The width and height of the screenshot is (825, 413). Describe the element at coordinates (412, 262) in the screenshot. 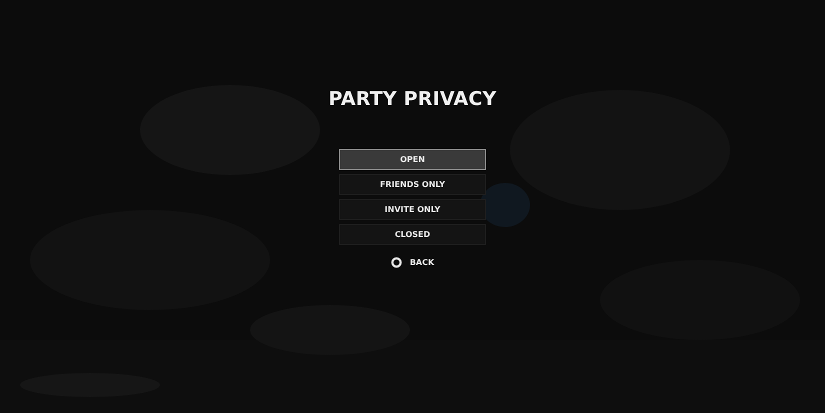

I see `back-button: BACK` at that location.